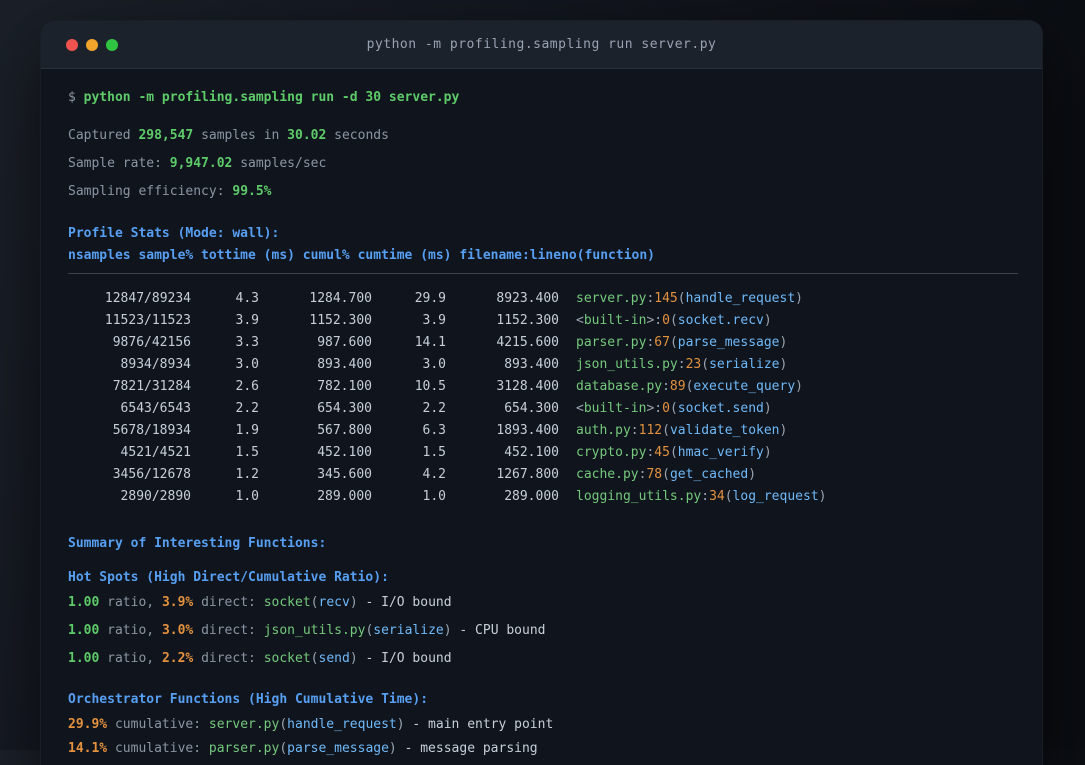  Describe the element at coordinates (307, 135) in the screenshot. I see `text-segment: 30.02` at that location.